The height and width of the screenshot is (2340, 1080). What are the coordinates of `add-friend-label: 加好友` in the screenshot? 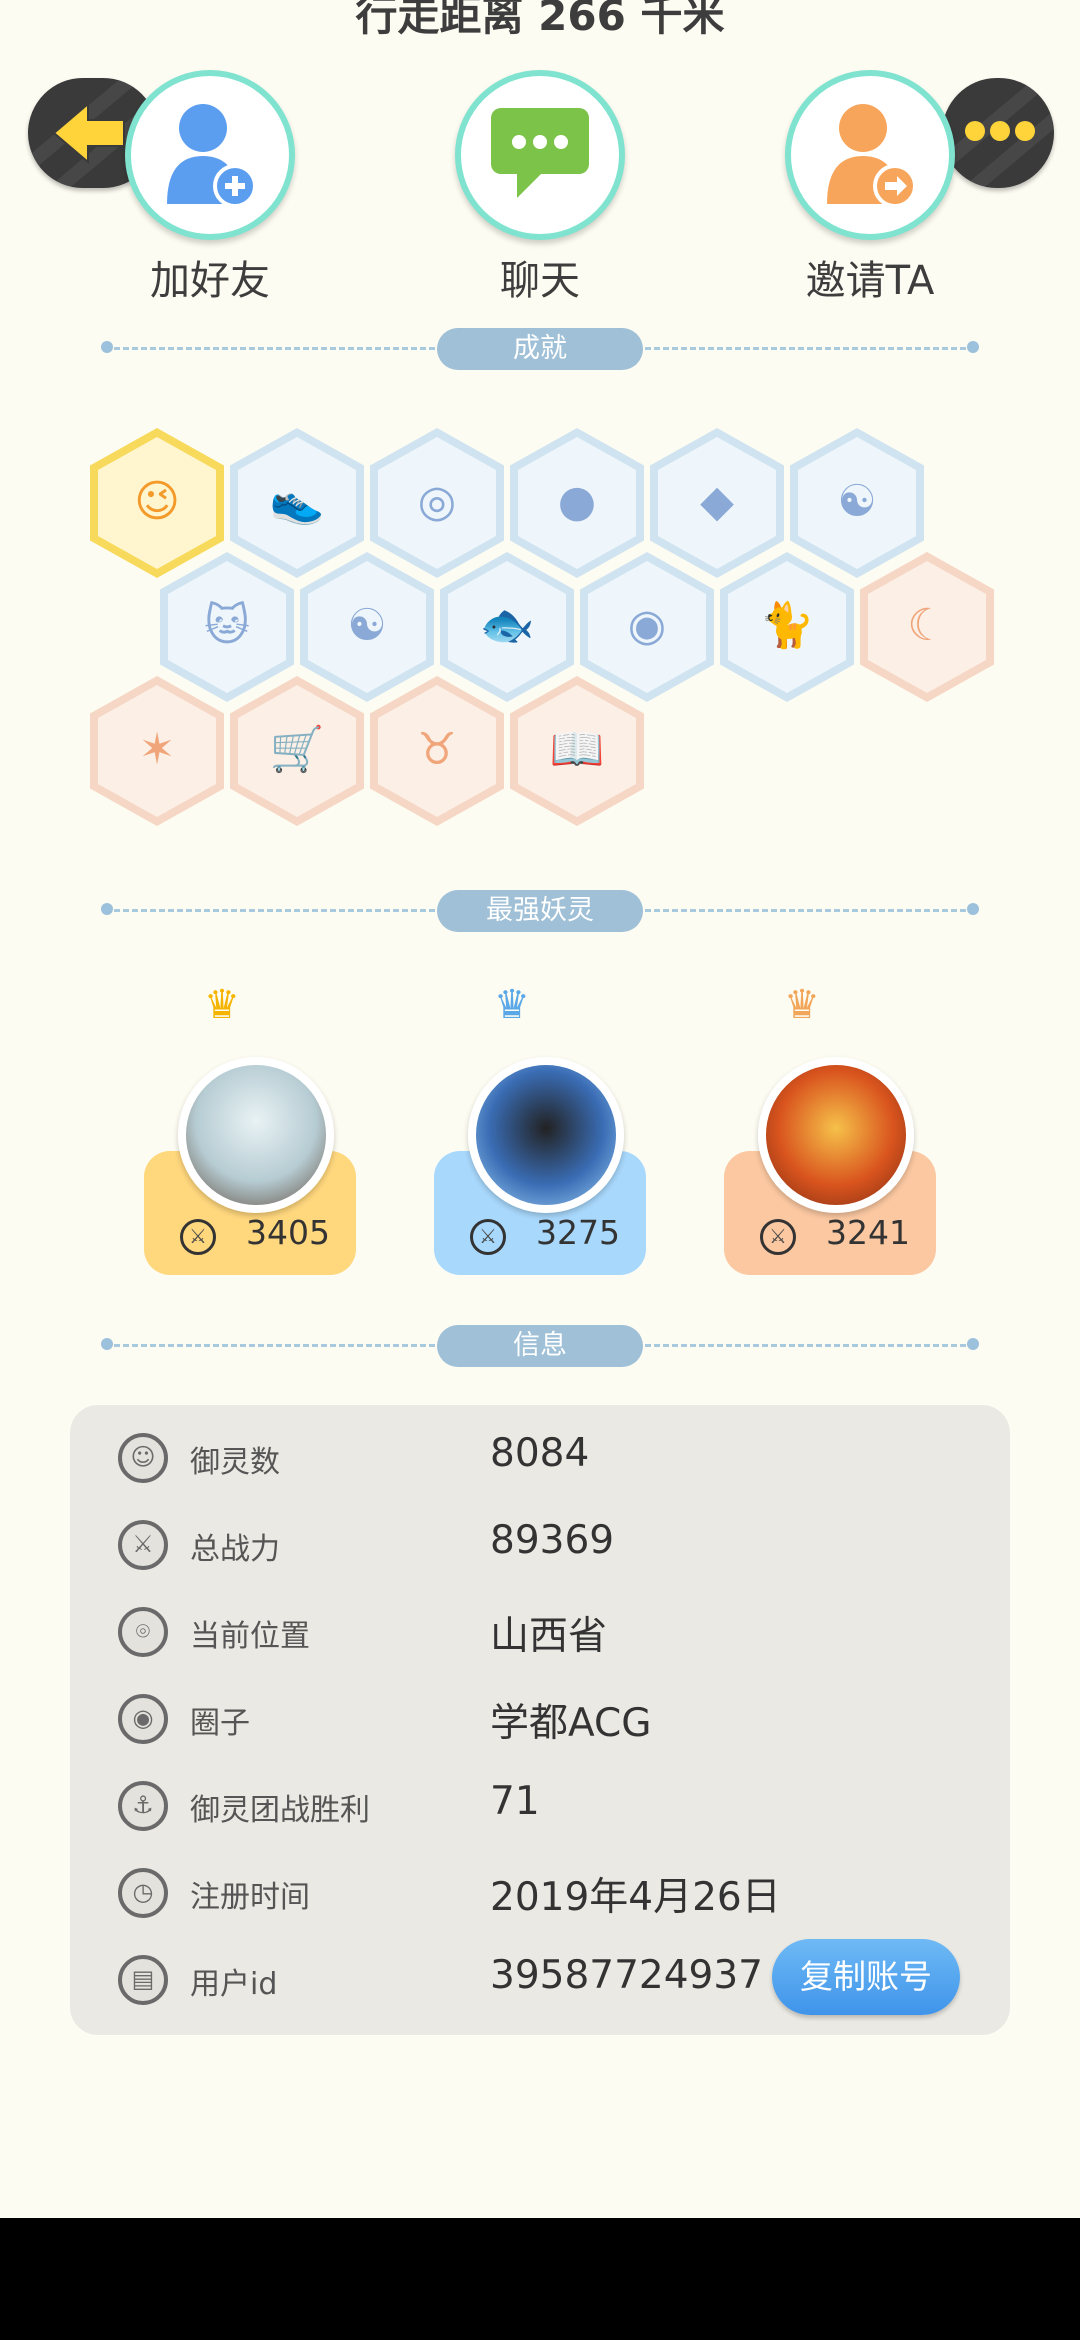 It's located at (210, 281).